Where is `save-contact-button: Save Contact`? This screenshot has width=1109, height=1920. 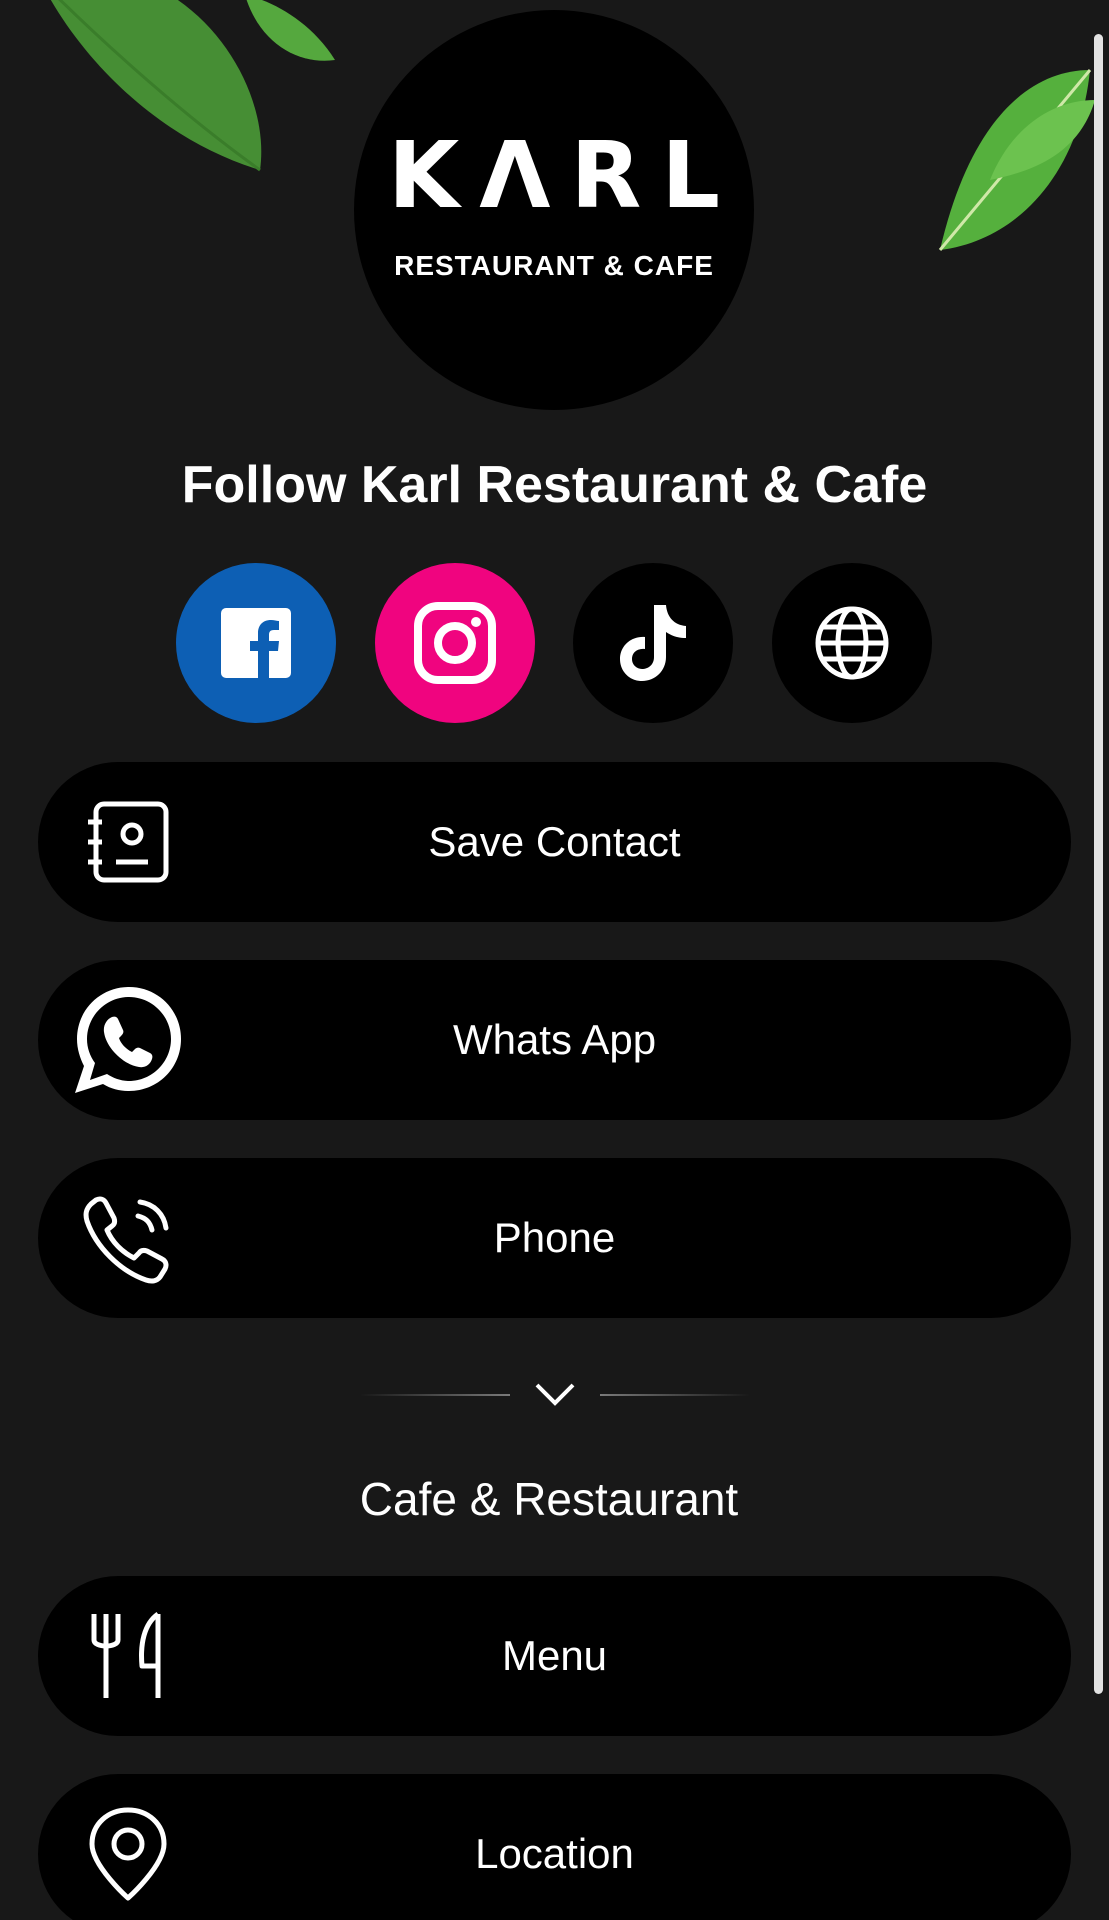
save-contact-button: Save Contact is located at coordinates (554, 842).